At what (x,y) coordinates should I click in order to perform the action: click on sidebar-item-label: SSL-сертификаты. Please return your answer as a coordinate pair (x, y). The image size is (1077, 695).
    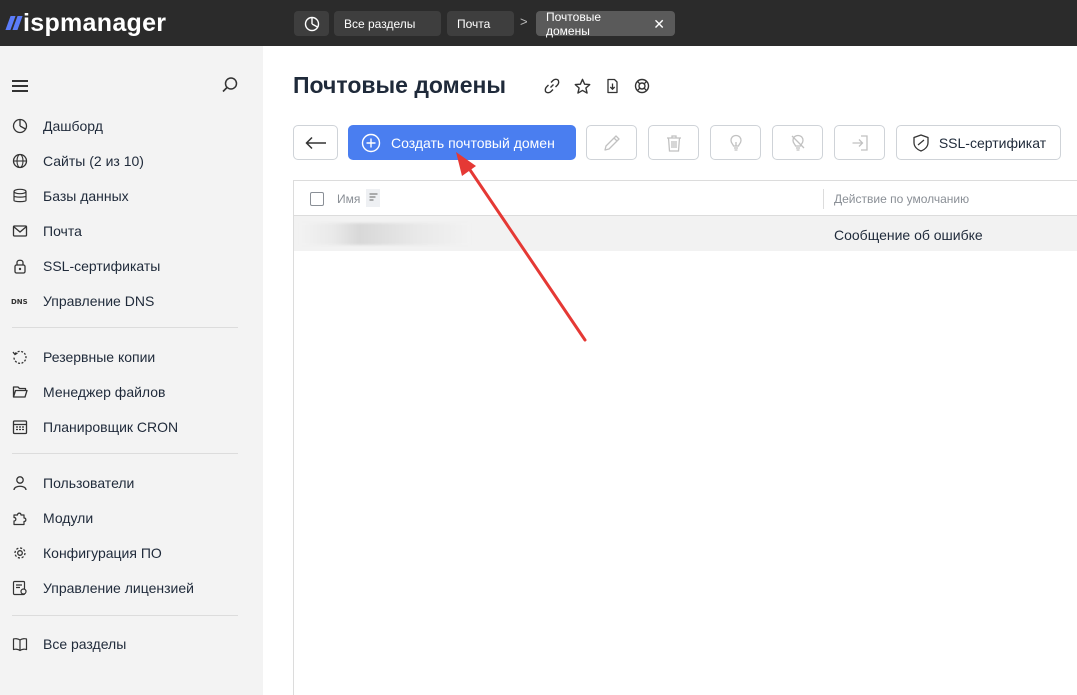
    Looking at the image, I should click on (102, 266).